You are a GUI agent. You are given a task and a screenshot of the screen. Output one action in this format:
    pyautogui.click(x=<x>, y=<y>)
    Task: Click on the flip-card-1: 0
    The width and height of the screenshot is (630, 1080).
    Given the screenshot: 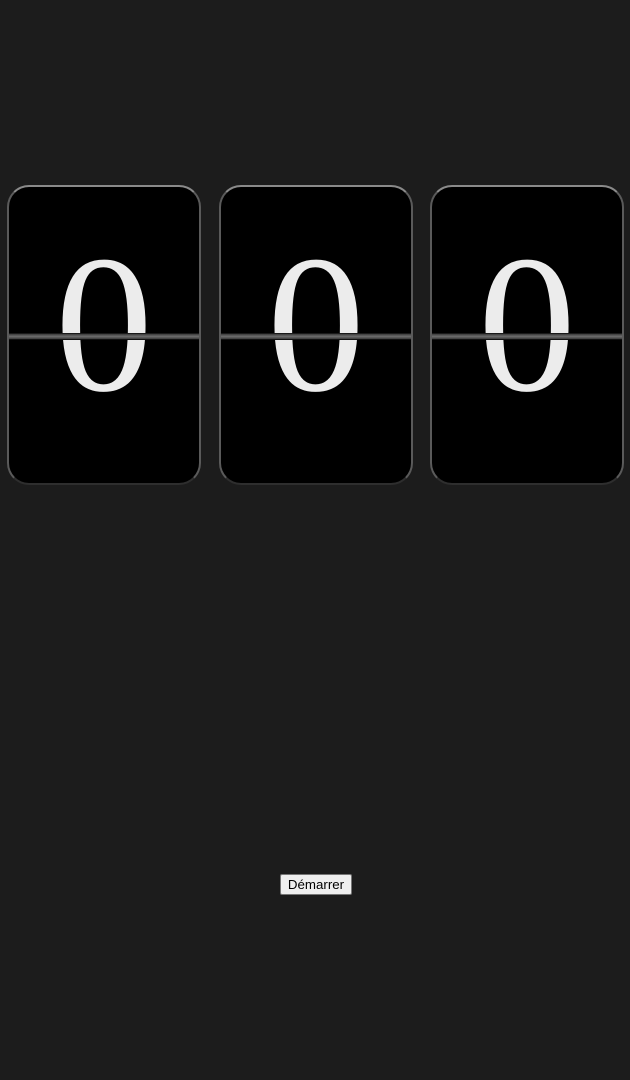 What is the action you would take?
    pyautogui.click(x=104, y=335)
    